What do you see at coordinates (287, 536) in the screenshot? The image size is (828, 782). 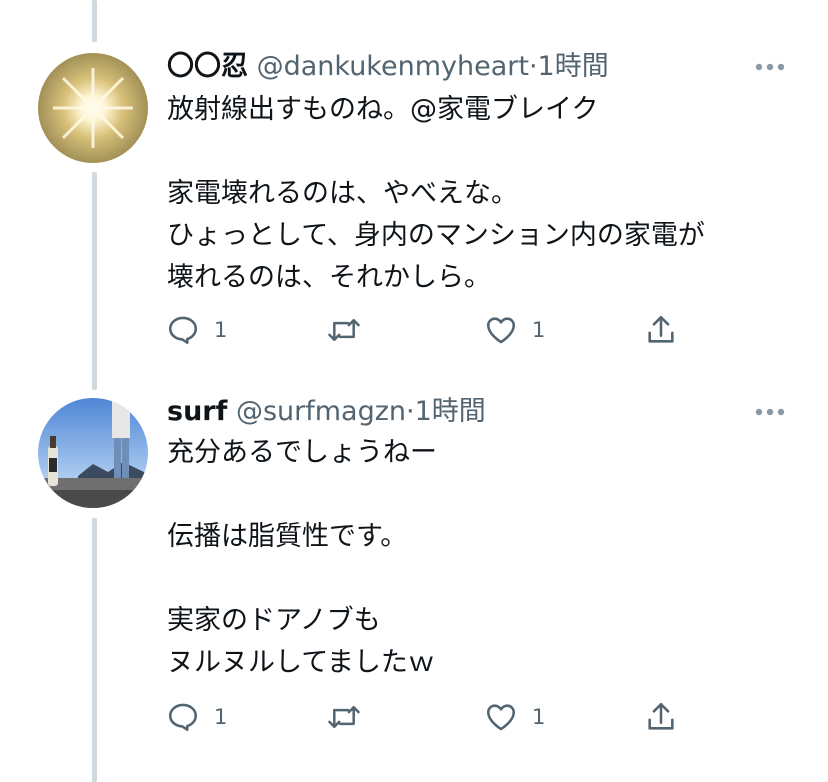 I see `tweet-line: 伝播は脂質性です。` at bounding box center [287, 536].